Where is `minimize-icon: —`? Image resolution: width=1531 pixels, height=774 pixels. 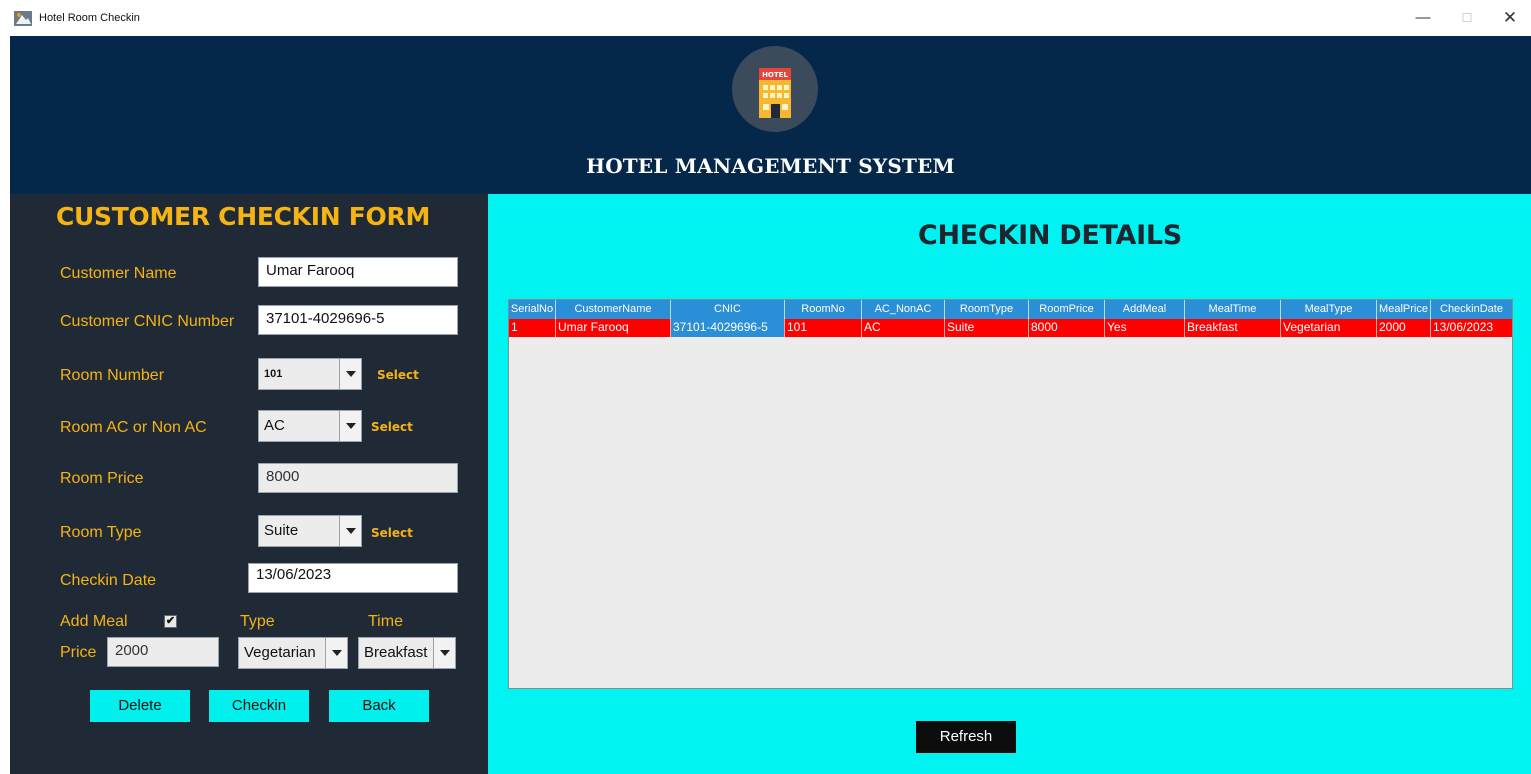
minimize-icon: — is located at coordinates (1423, 18).